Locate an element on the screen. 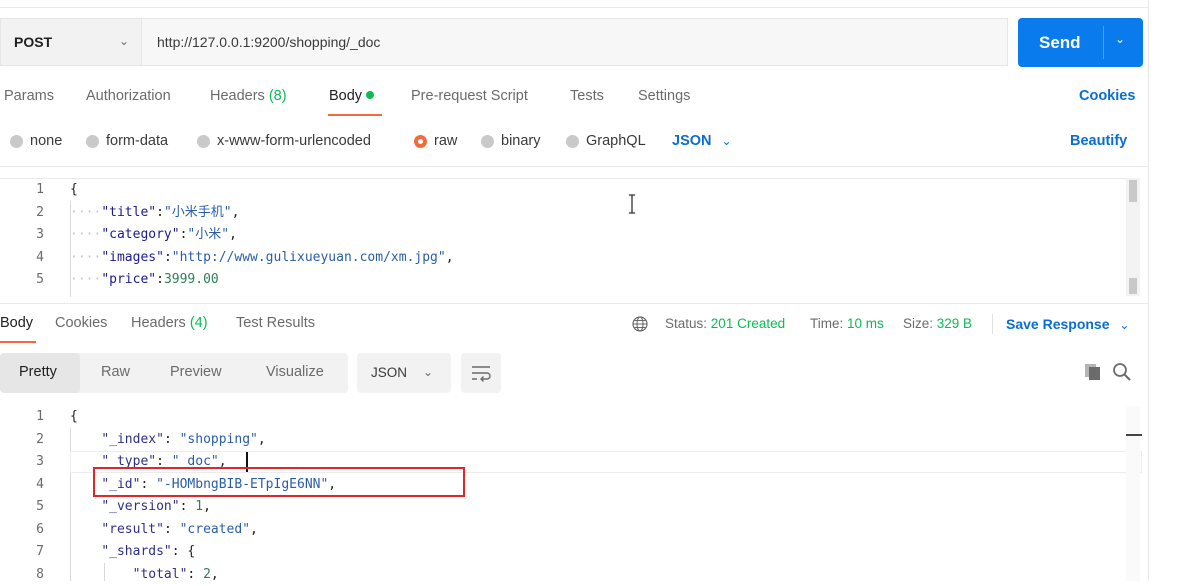  id-highlight-box is located at coordinates (279, 482).